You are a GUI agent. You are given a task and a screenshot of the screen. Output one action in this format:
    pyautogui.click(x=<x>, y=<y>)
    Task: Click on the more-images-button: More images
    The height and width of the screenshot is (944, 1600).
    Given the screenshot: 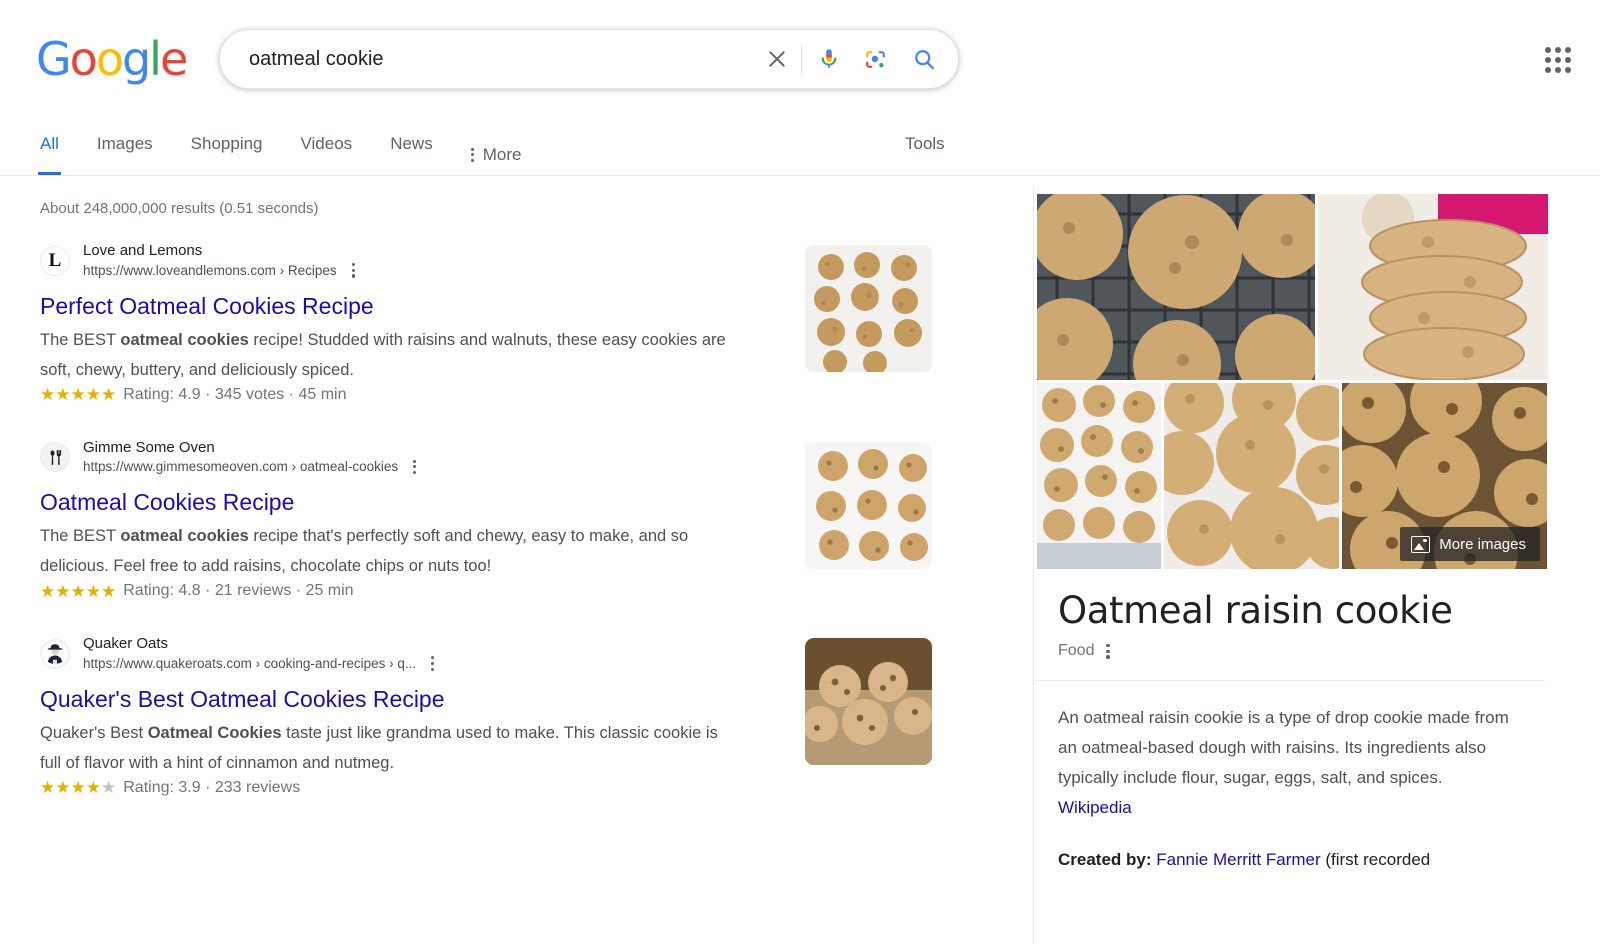 What is the action you would take?
    pyautogui.click(x=1470, y=544)
    